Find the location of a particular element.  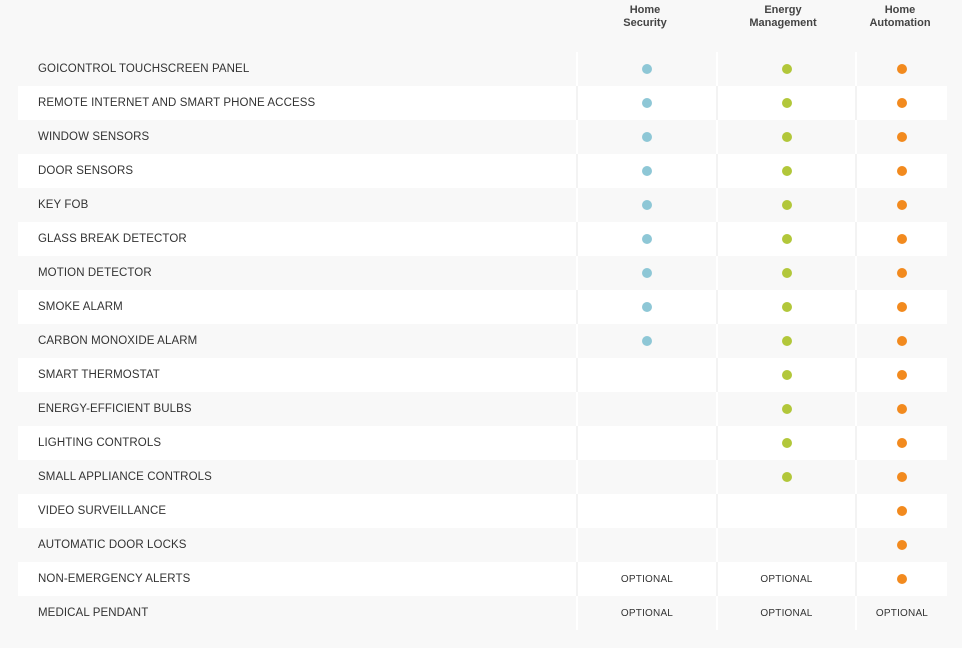

feature-name: DOOR SENSORS is located at coordinates (86, 171).